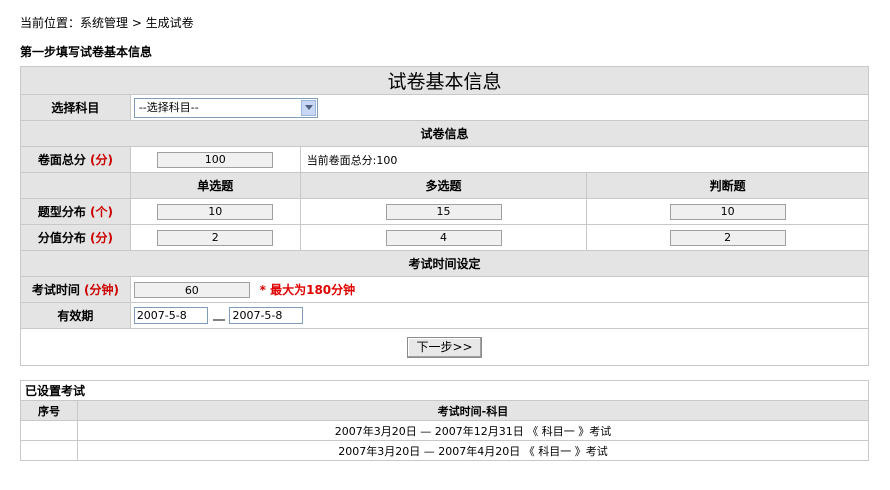  I want to click on exam-description: 2007年3月20日 — 2007年12月31日 《 科目一 》考试, so click(473, 430).